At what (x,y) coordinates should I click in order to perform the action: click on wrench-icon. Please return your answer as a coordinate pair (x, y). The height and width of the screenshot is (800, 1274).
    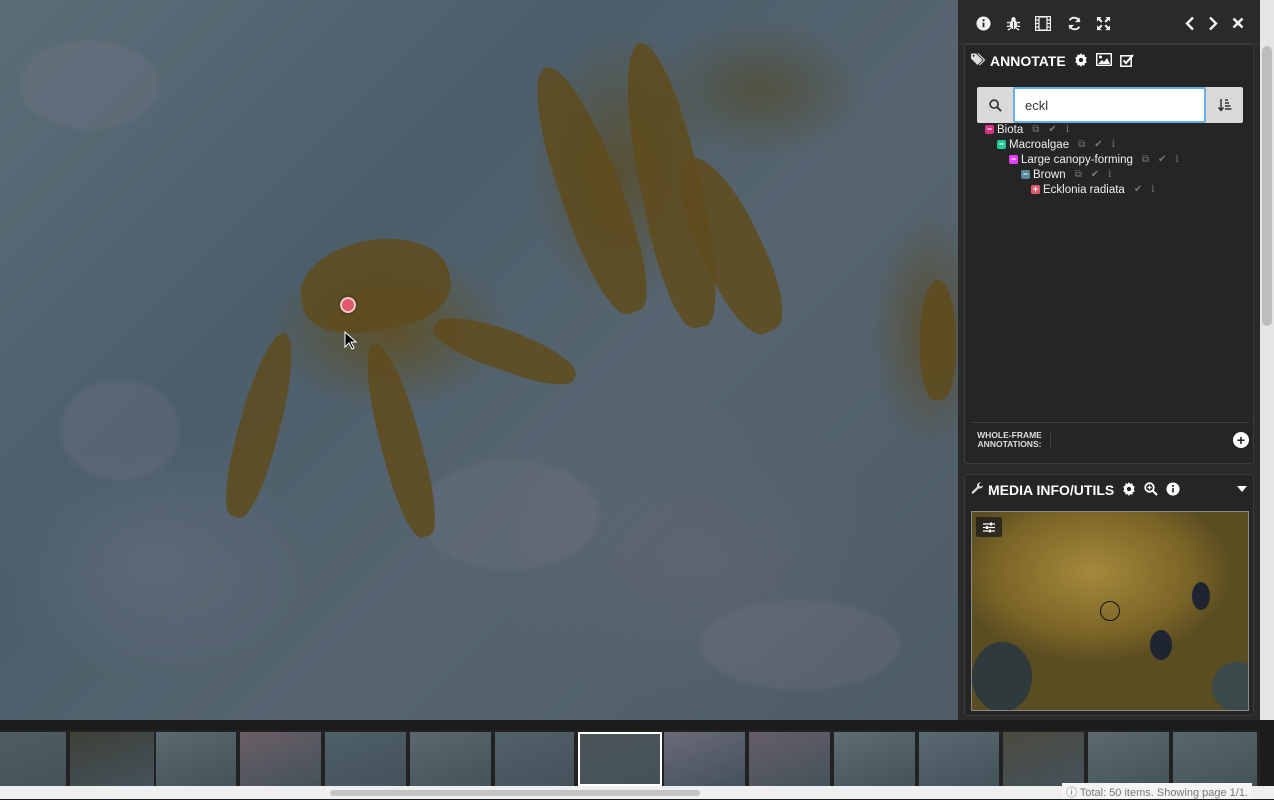
    Looking at the image, I should click on (977, 490).